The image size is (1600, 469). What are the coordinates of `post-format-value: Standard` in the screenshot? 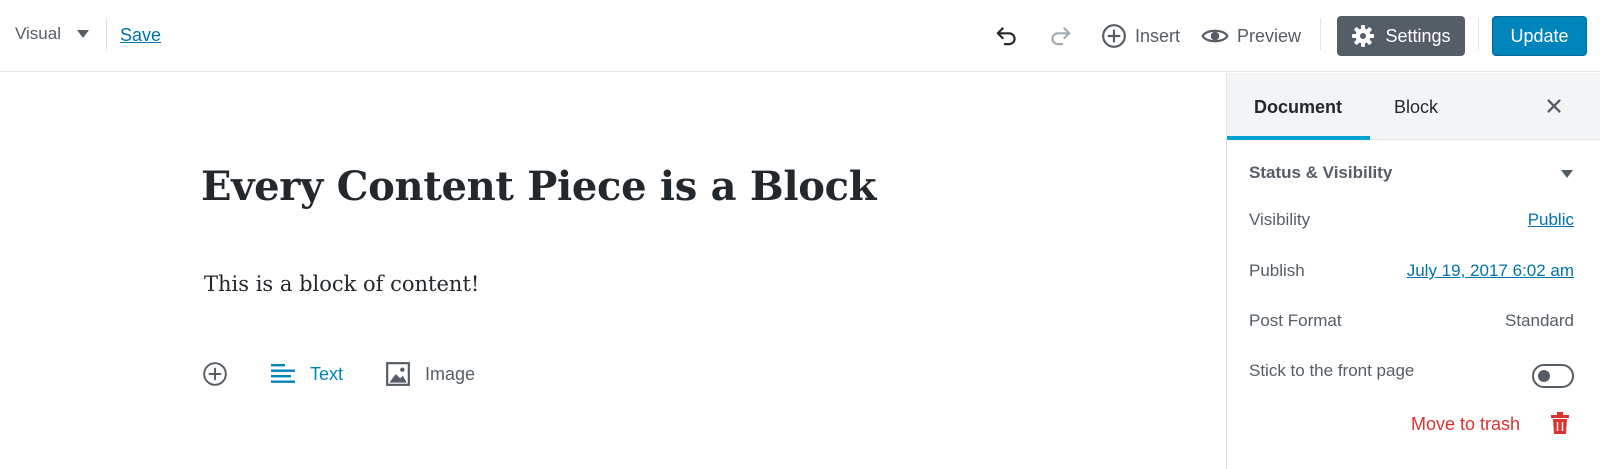 It's located at (1539, 321).